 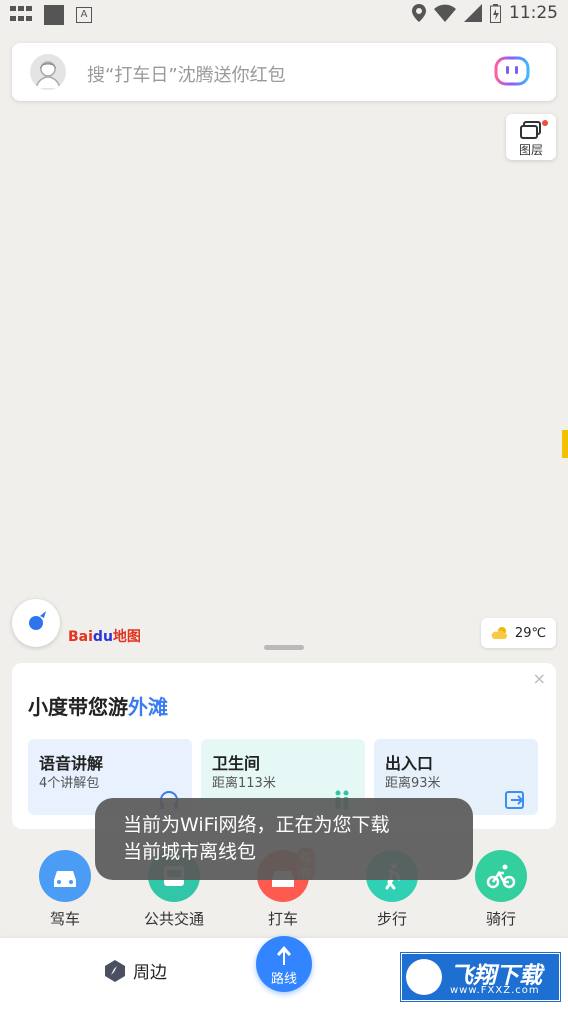 I want to click on tile-subtitle: 距离113米, so click(x=244, y=783).